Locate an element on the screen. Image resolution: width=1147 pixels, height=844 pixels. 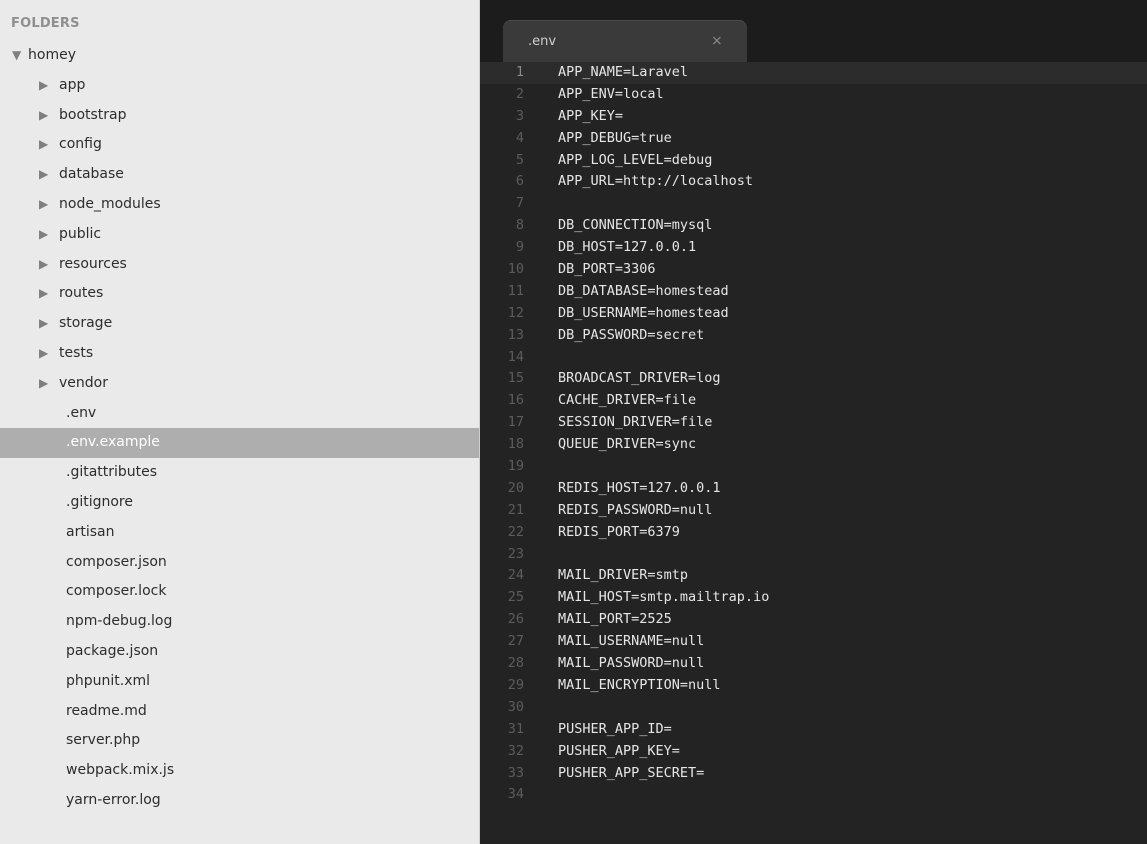
tree-file-webpack-mix-js: webpack.mix.js is located at coordinates (239, 771).